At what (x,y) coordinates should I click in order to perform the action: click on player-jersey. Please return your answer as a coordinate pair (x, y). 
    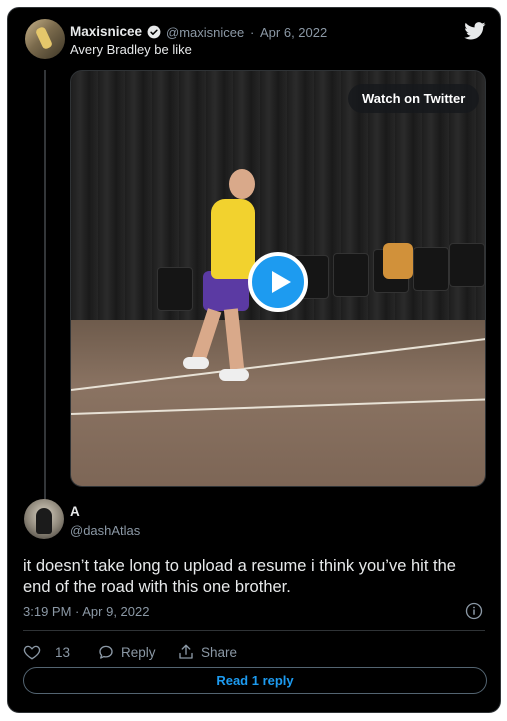
    Looking at the image, I should click on (233, 239).